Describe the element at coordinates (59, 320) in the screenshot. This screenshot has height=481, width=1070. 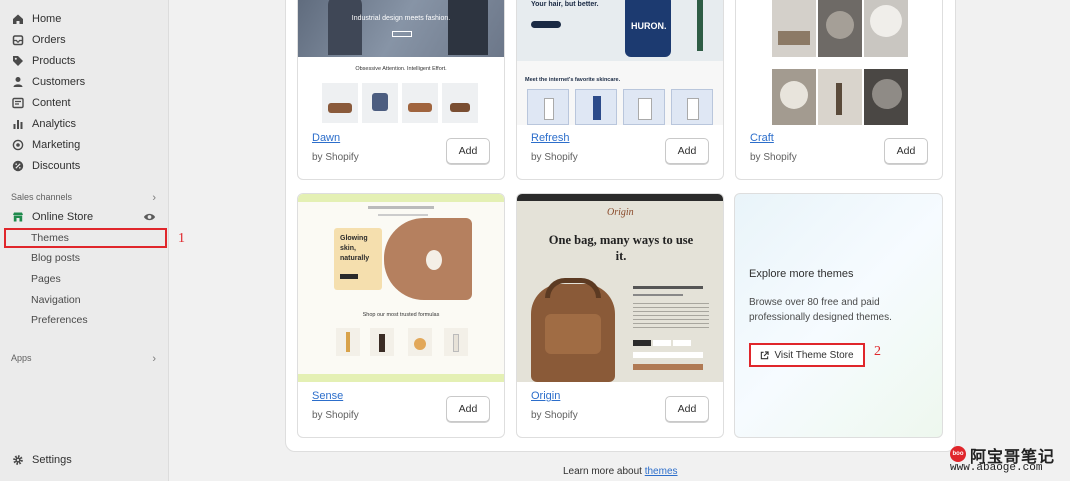
I see `sidebar-subitem-label: Preferences` at that location.